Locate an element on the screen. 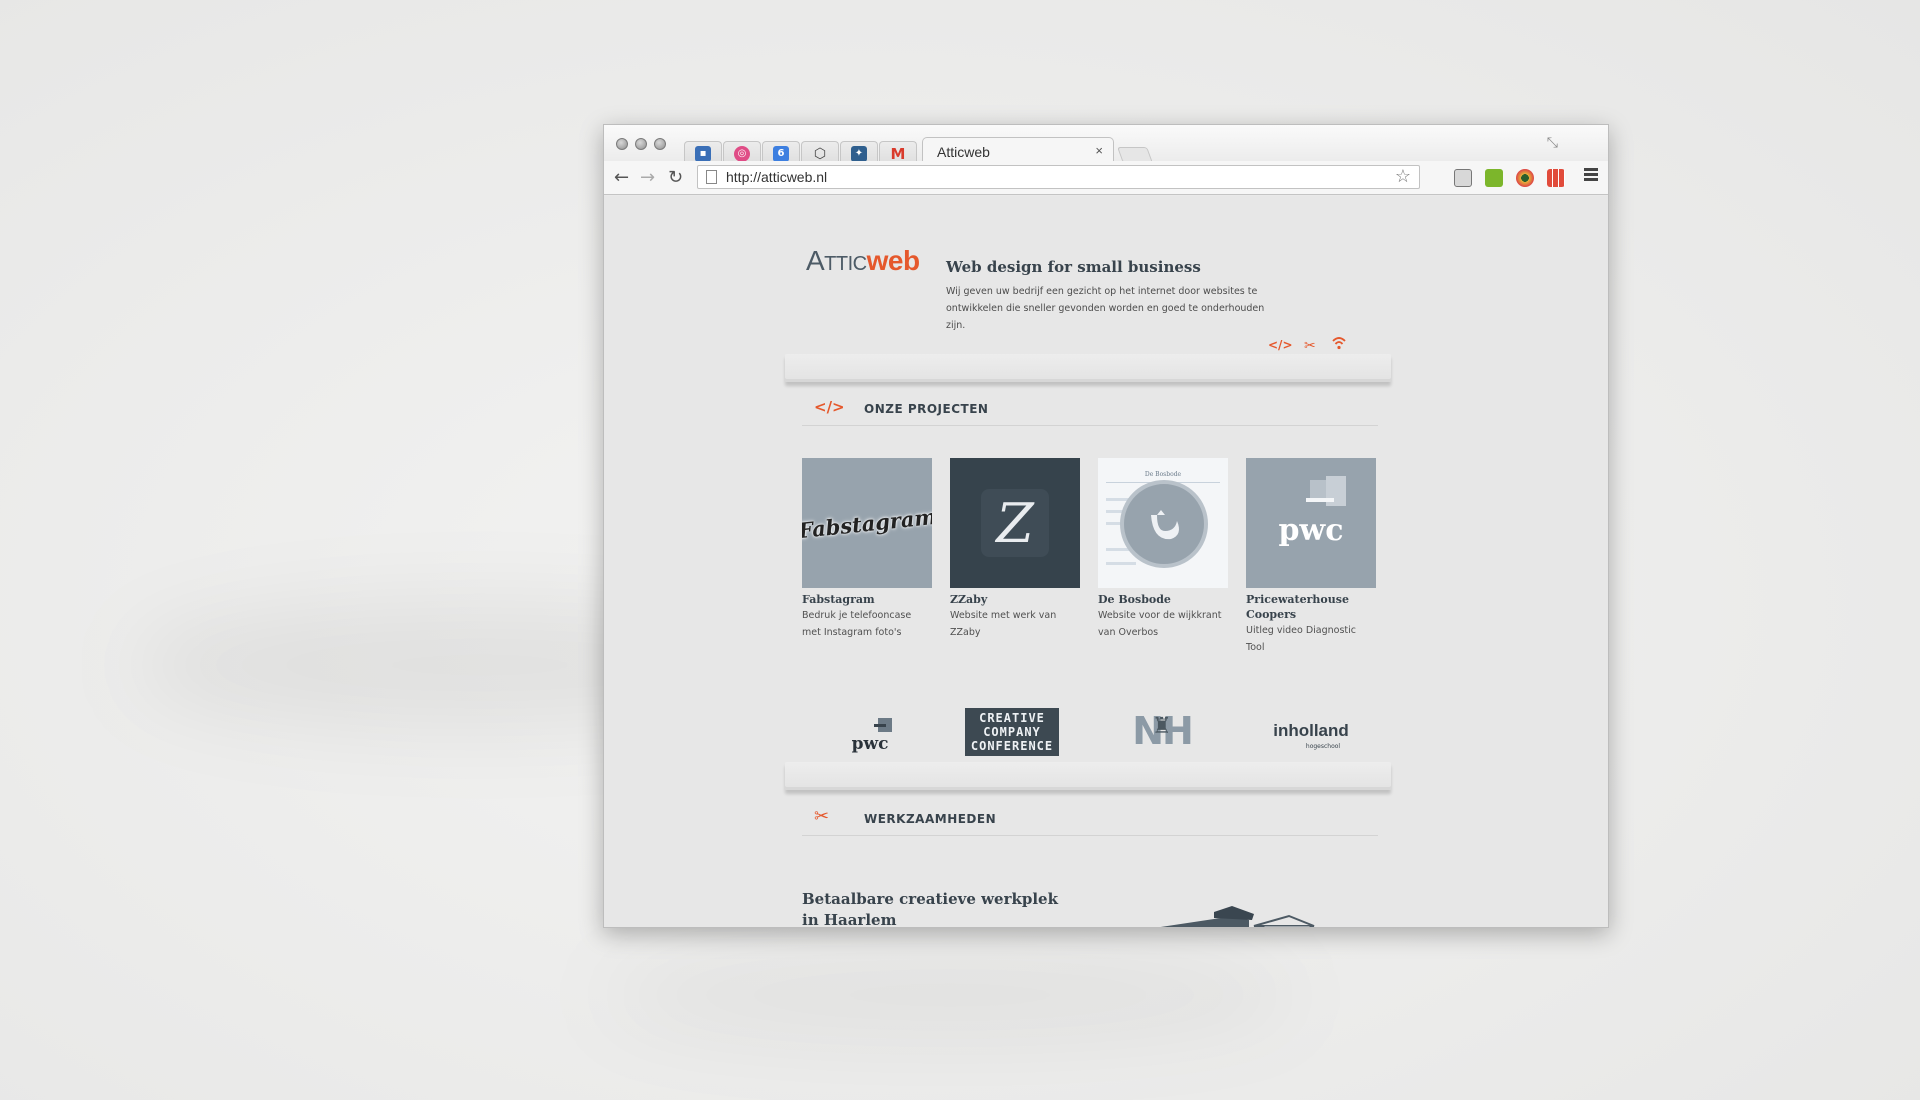  project-title: Pricewaterhouse Coopers is located at coordinates (1311, 607).